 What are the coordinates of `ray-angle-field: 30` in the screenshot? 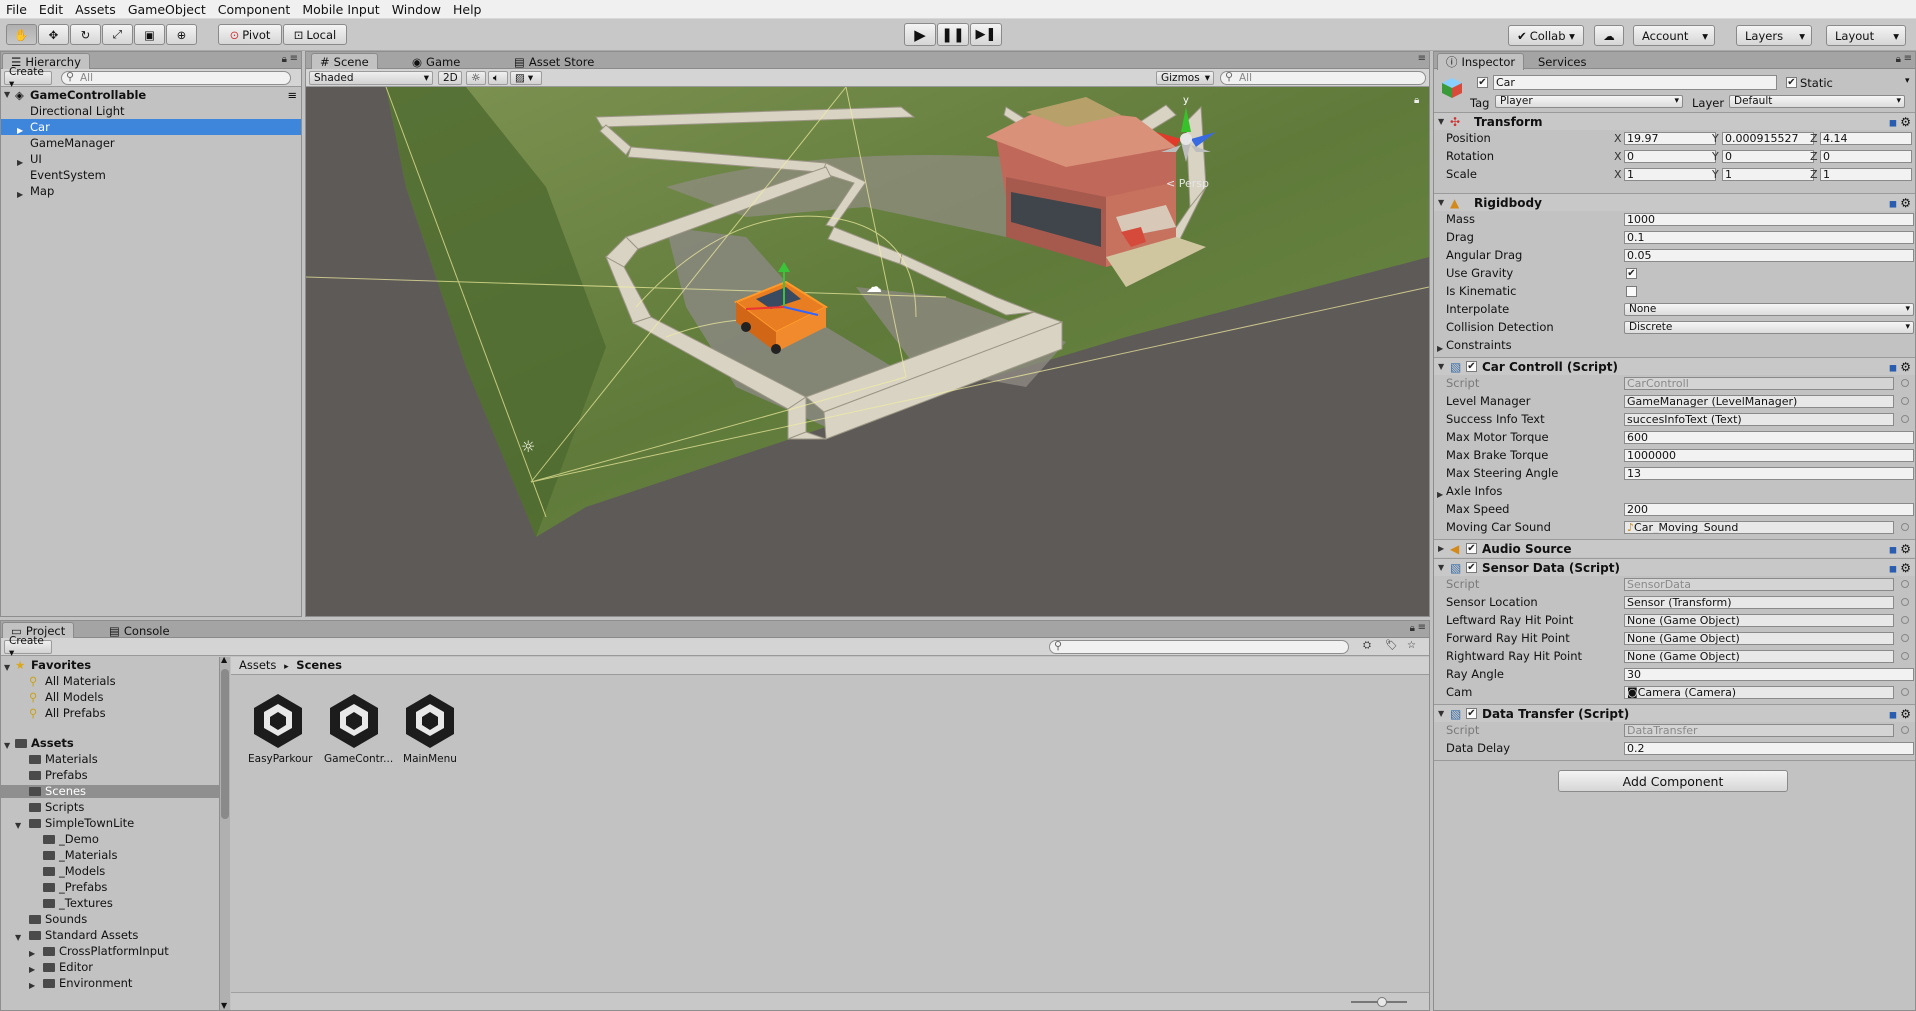 It's located at (1769, 674).